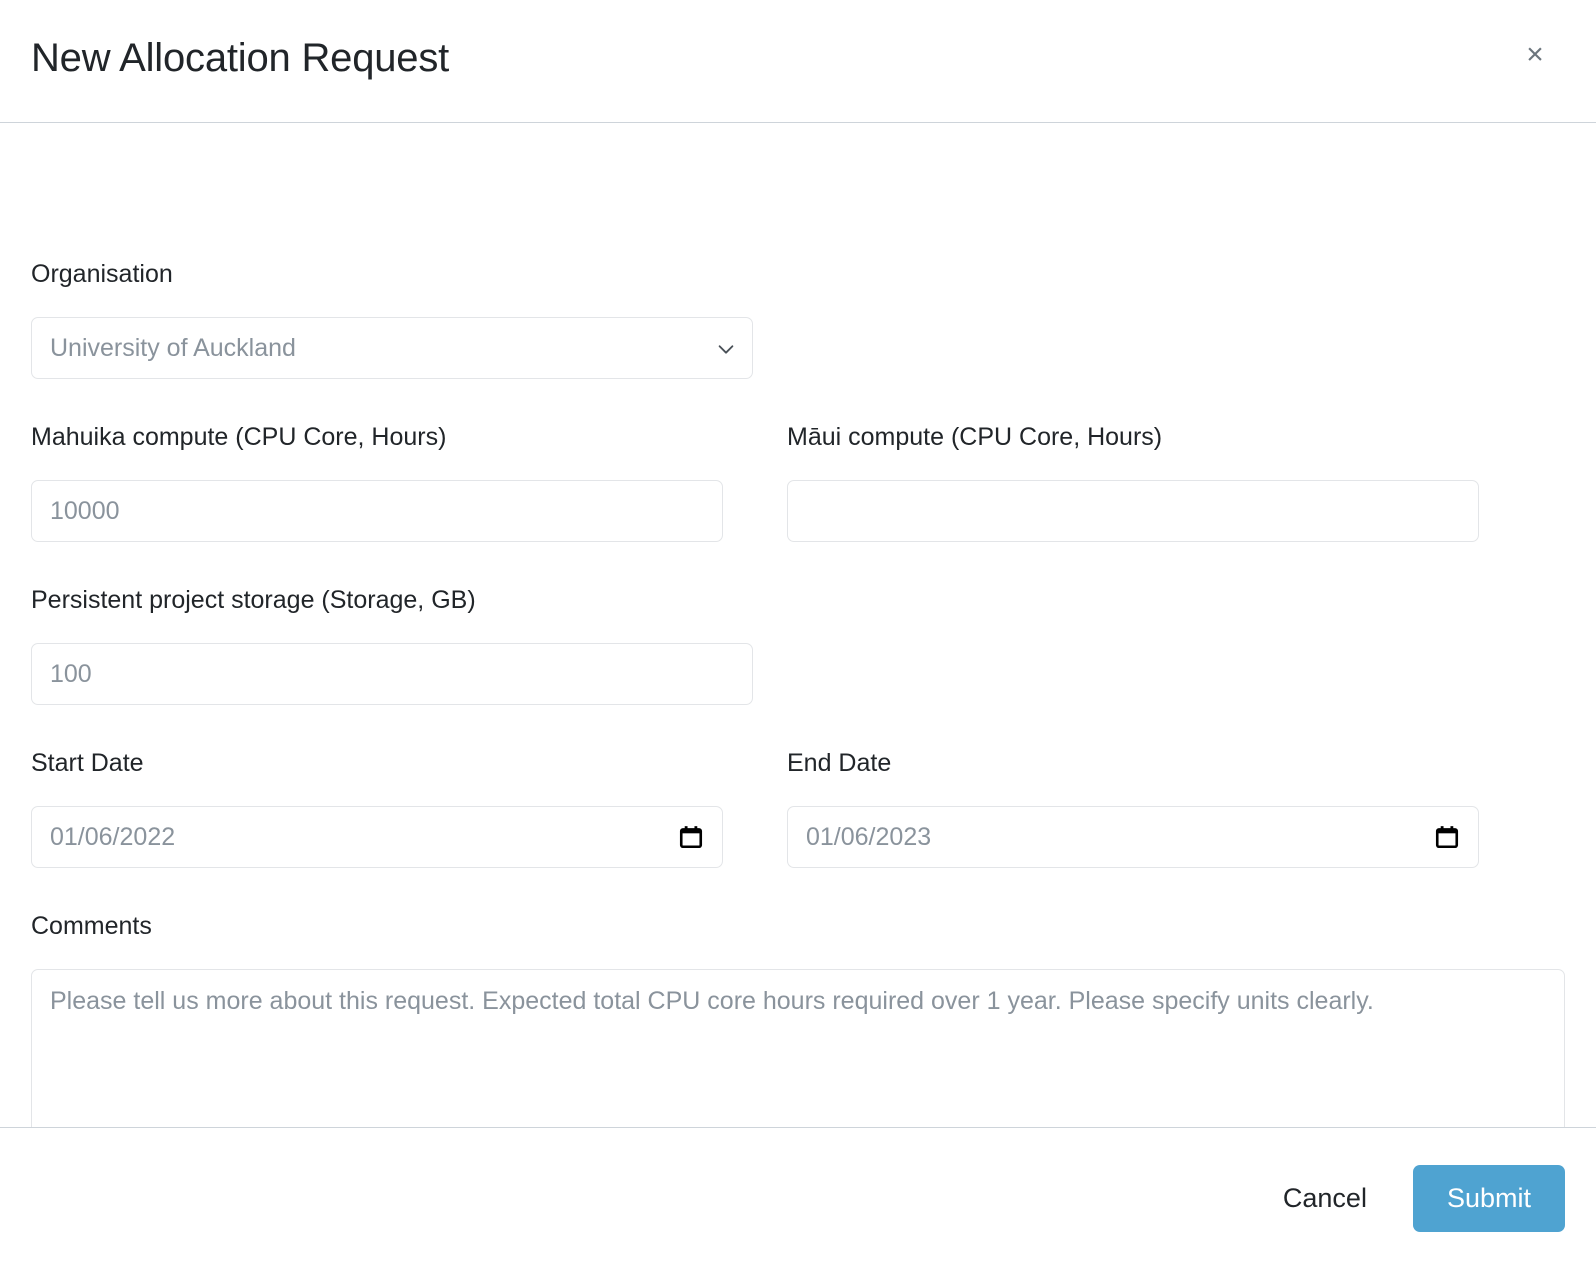 This screenshot has height=1268, width=1596. Describe the element at coordinates (377, 511) in the screenshot. I see `mahuika-compute-input` at that location.